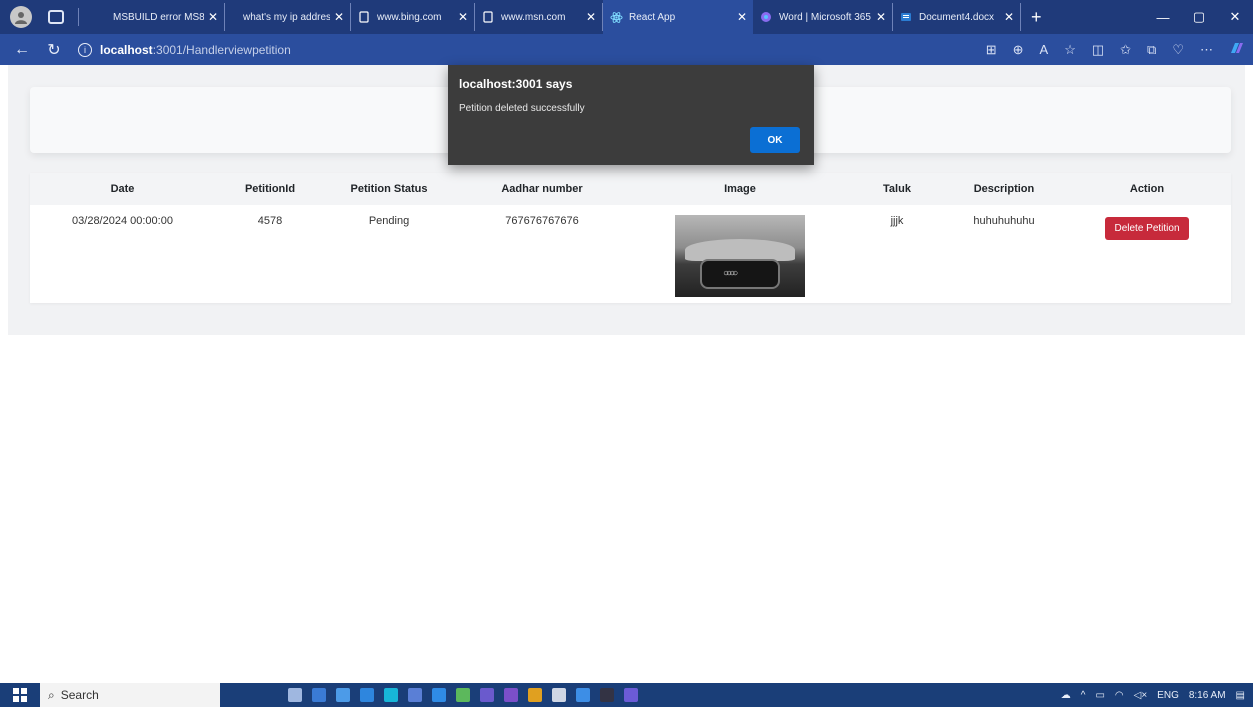 This screenshot has height=707, width=1253. Describe the element at coordinates (122, 221) in the screenshot. I see `cell-date: 03/28/2024 00:00:00` at that location.